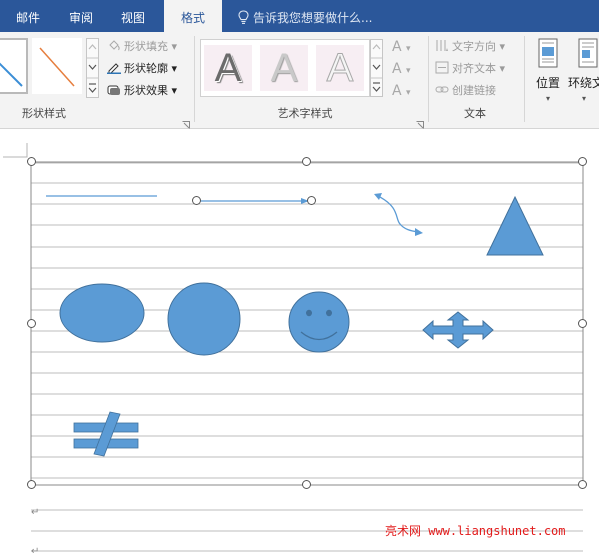 Image resolution: width=599 pixels, height=554 pixels. Describe the element at coordinates (475, 113) in the screenshot. I see `text-group-label: 文本` at that location.